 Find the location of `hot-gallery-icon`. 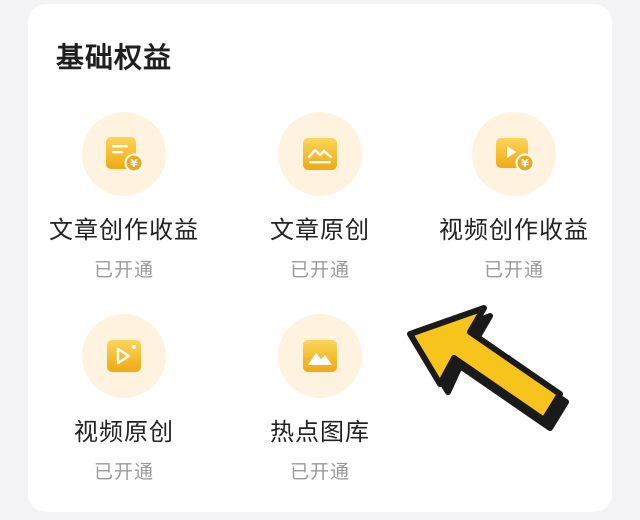

hot-gallery-icon is located at coordinates (320, 356).